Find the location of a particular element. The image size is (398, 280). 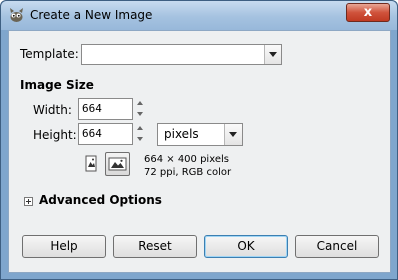

cancel-button: Cancel is located at coordinates (337, 246).